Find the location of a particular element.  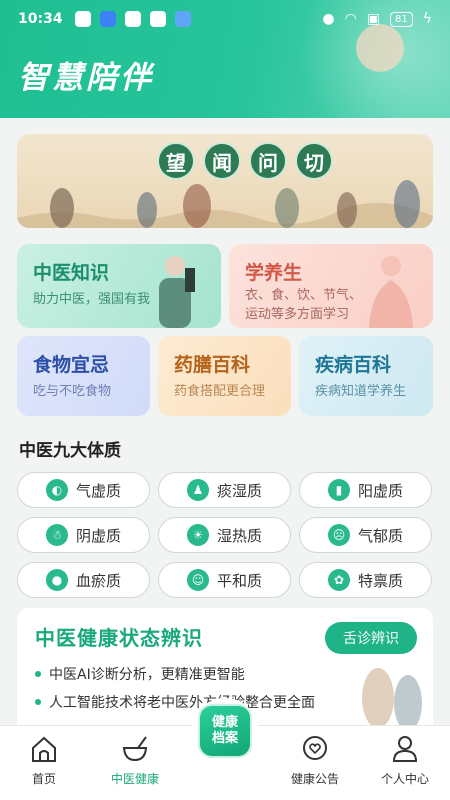

nav-label: 健康公告 is located at coordinates (314, 779).